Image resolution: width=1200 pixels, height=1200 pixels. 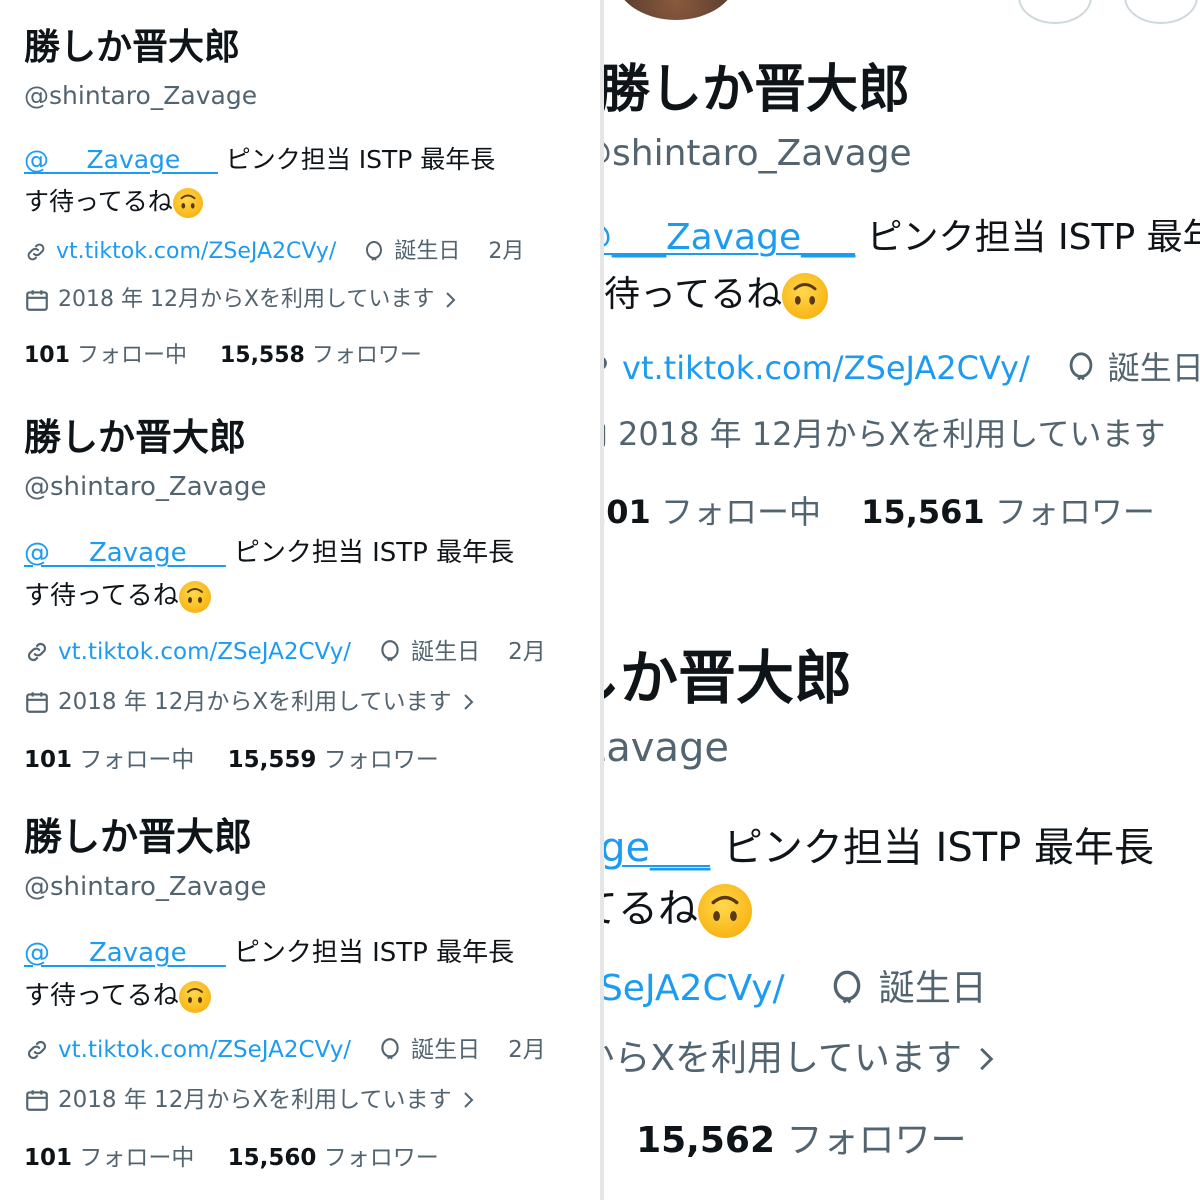 I want to click on followers-count: 15,561, so click(x=923, y=512).